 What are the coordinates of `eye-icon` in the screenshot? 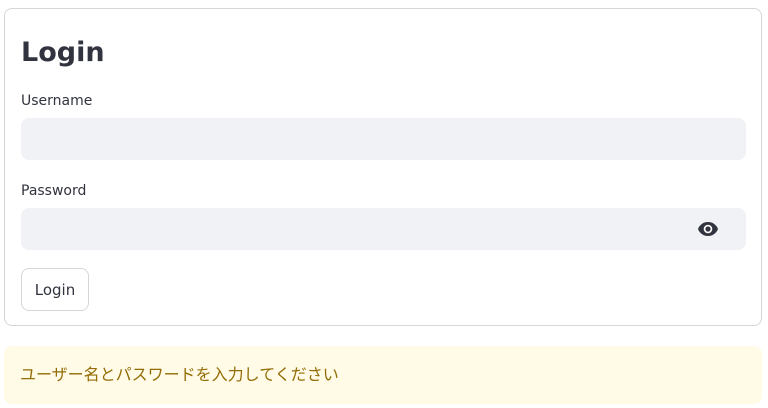 It's located at (708, 229).